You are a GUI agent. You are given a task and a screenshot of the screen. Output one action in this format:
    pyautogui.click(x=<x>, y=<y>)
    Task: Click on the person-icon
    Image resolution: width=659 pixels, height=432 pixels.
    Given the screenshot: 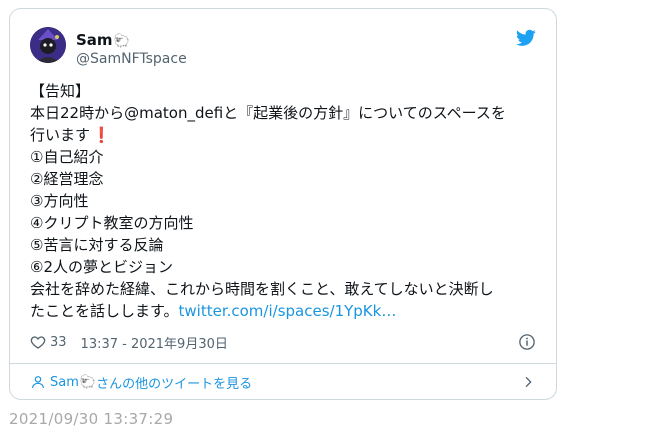 What is the action you would take?
    pyautogui.click(x=38, y=382)
    